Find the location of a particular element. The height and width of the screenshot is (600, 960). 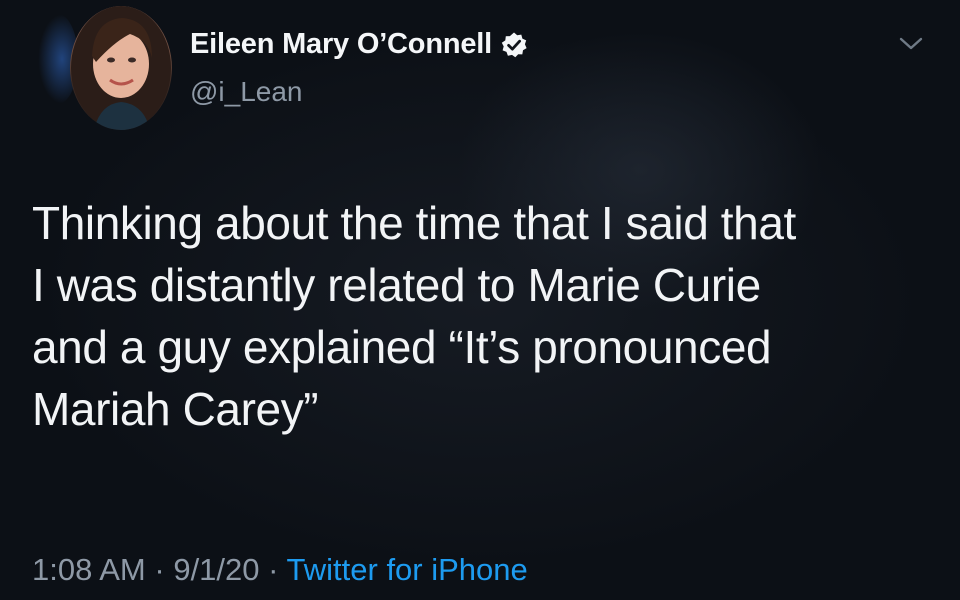

chevron-down-icon is located at coordinates (911, 44).